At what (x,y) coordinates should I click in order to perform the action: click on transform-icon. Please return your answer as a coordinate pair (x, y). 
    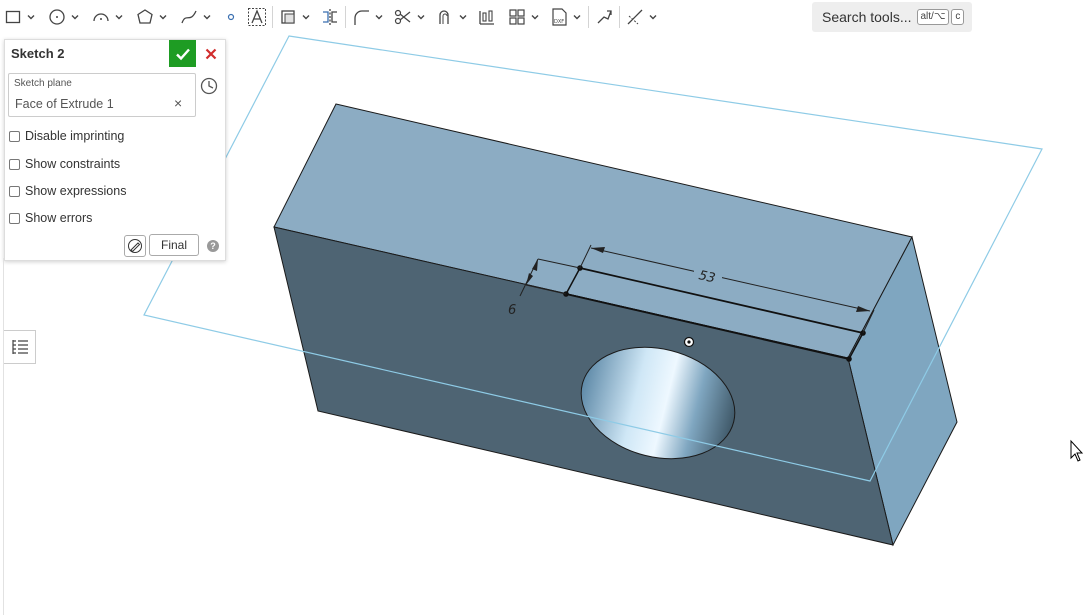
    Looking at the image, I should click on (604, 17).